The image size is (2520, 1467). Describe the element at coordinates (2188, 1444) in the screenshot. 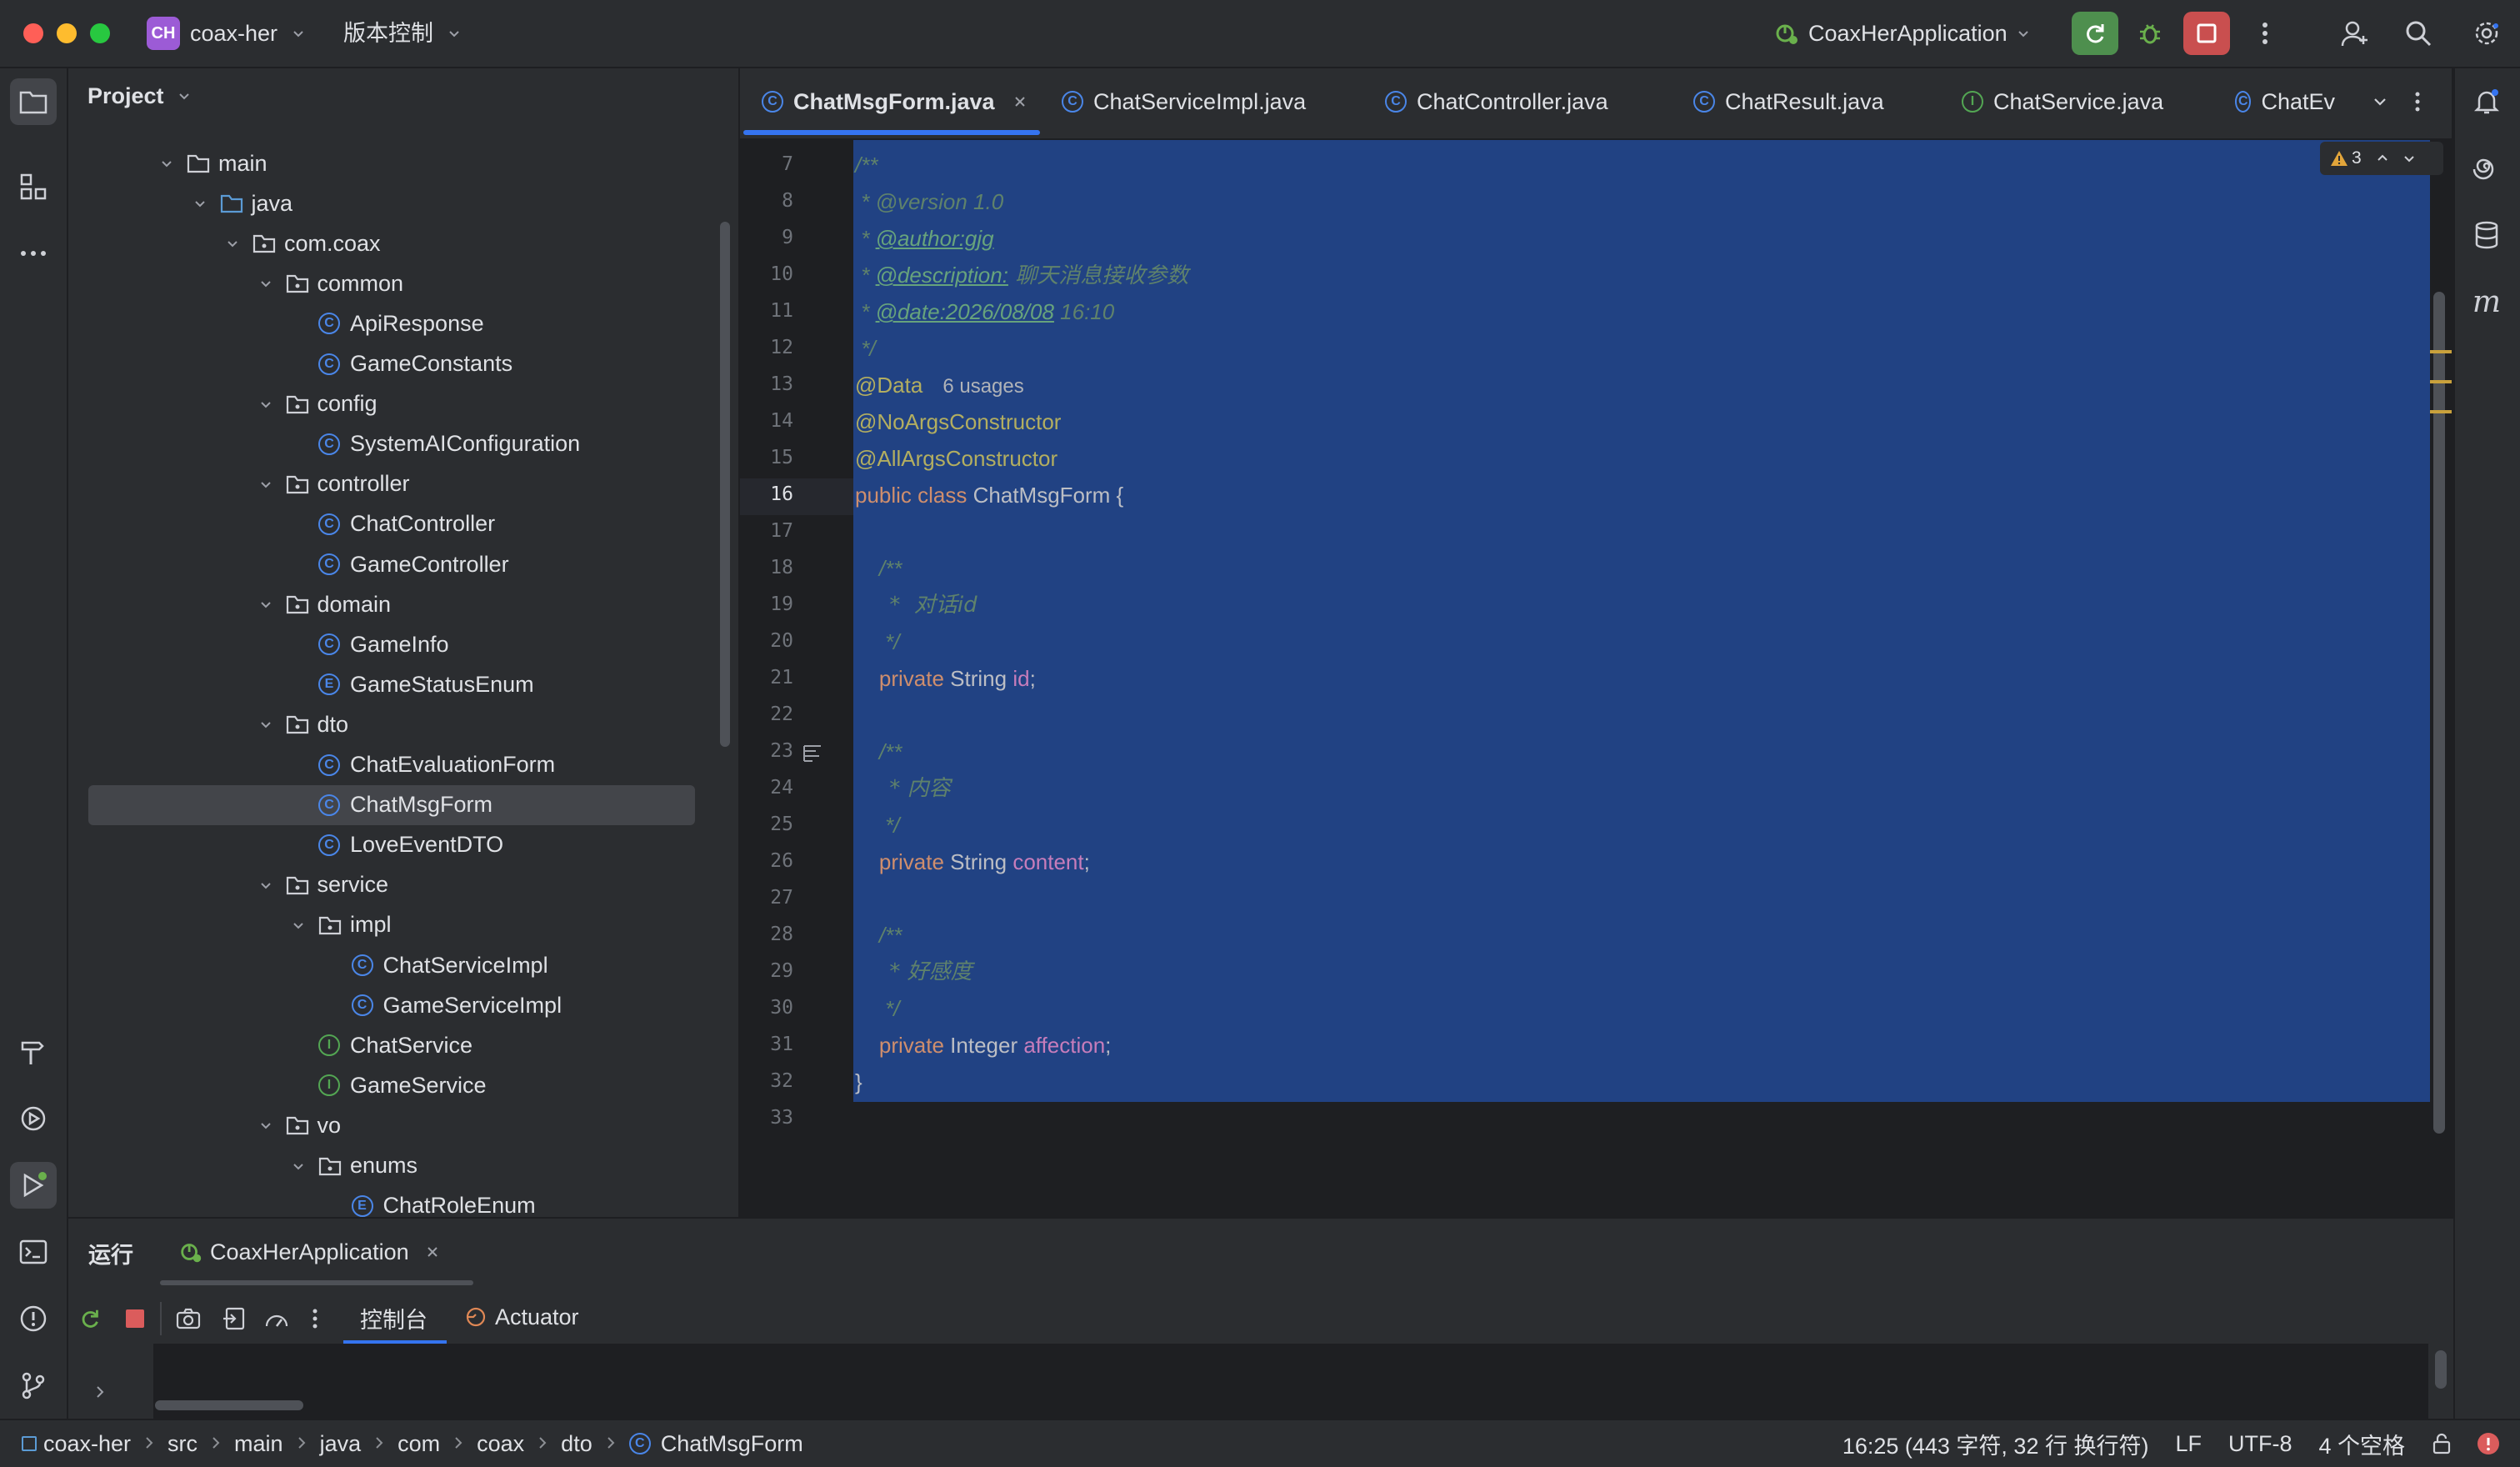

I see `line-separator: LF` at that location.